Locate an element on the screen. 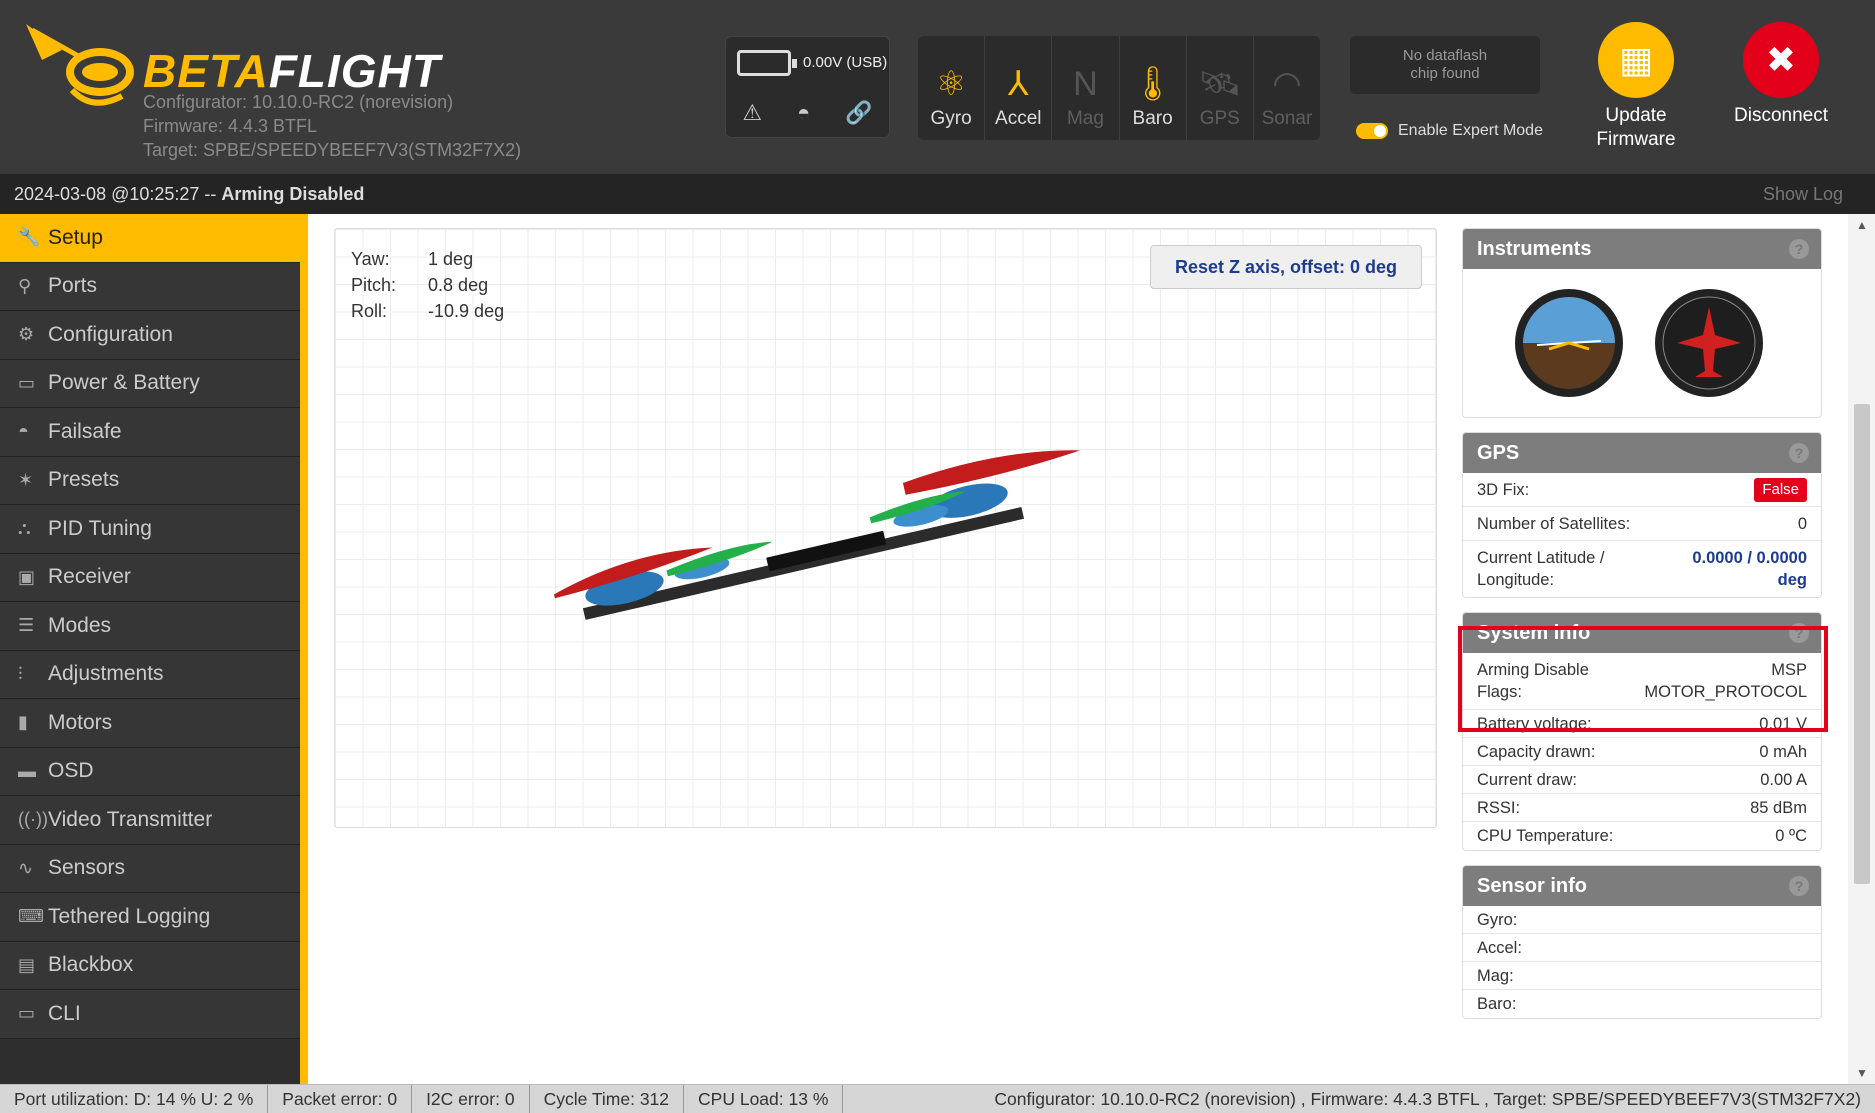 The width and height of the screenshot is (1875, 1113). sensor-baro: 🌡 Baro is located at coordinates (1153, 88).